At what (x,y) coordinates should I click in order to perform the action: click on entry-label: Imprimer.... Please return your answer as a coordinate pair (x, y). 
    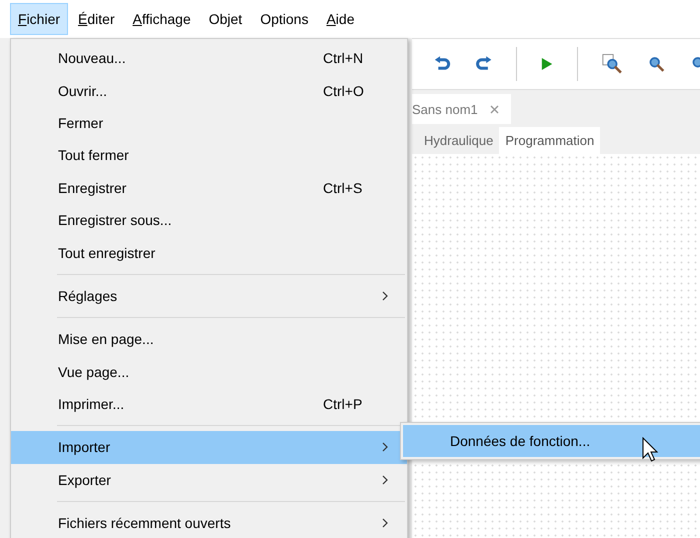
    Looking at the image, I should click on (91, 404).